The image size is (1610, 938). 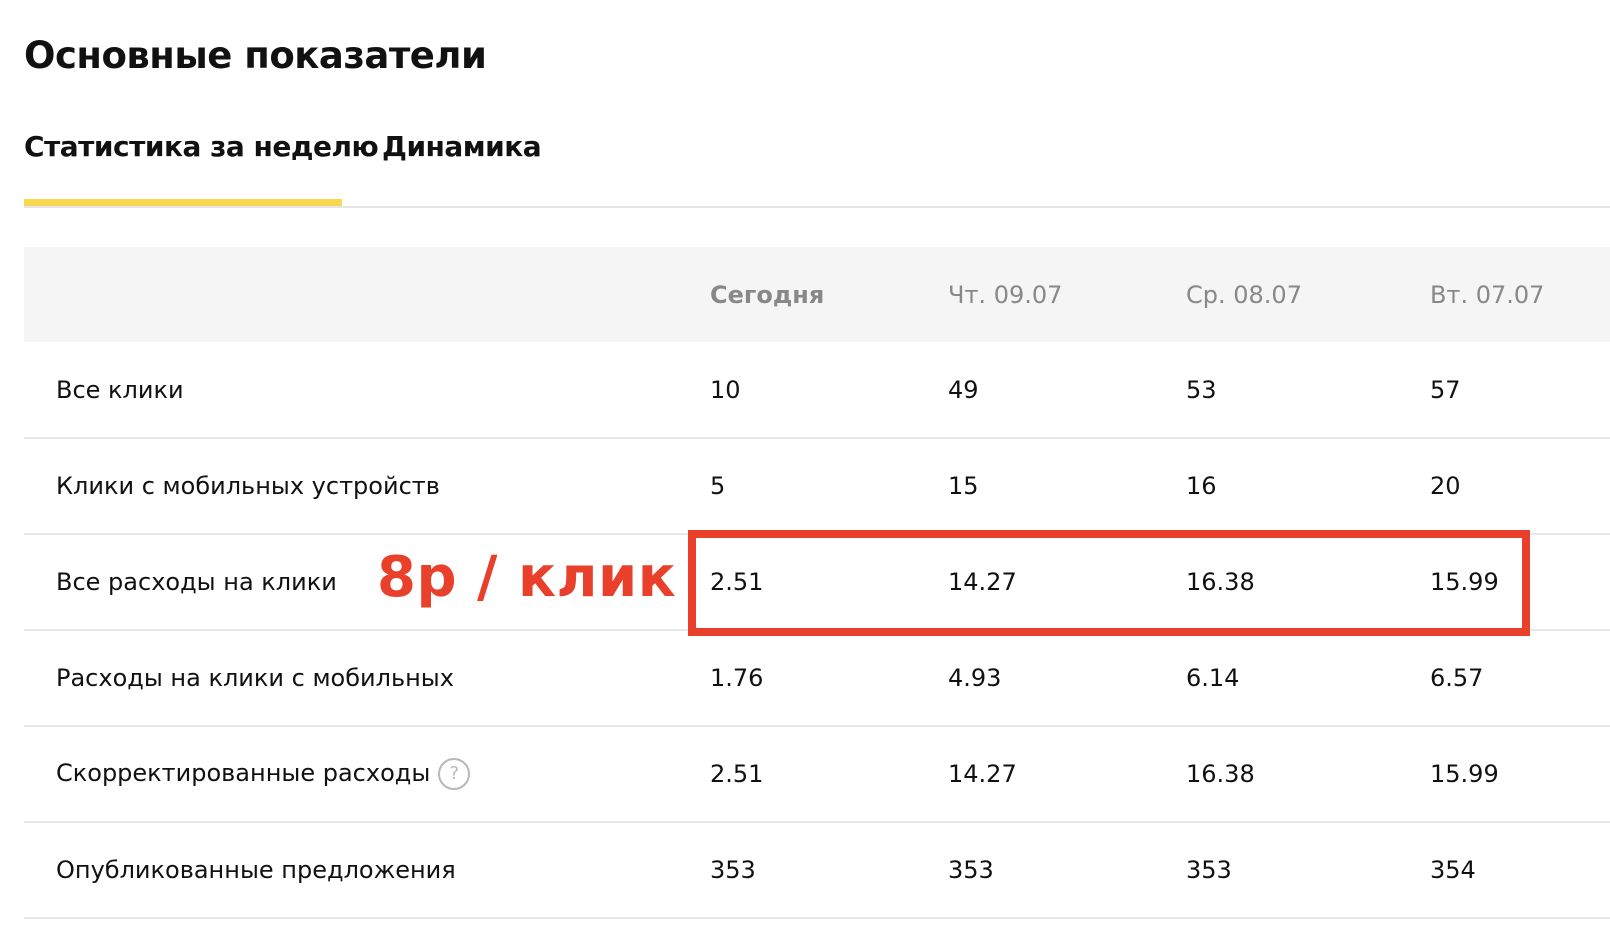 What do you see at coordinates (1464, 774) in the screenshot?
I see `cell-value: 15.99` at bounding box center [1464, 774].